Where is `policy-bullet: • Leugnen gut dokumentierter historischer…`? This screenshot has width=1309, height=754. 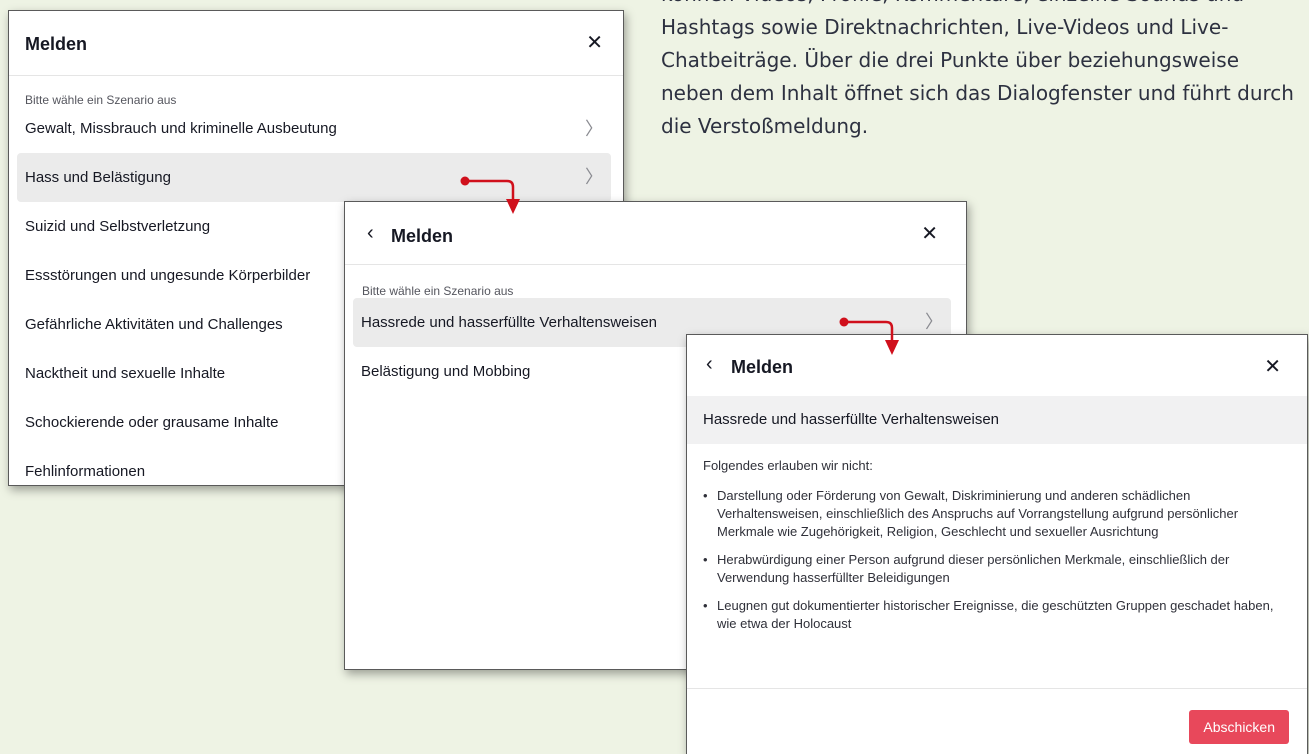 policy-bullet: • Leugnen gut dokumentierter historischer… is located at coordinates (988, 614).